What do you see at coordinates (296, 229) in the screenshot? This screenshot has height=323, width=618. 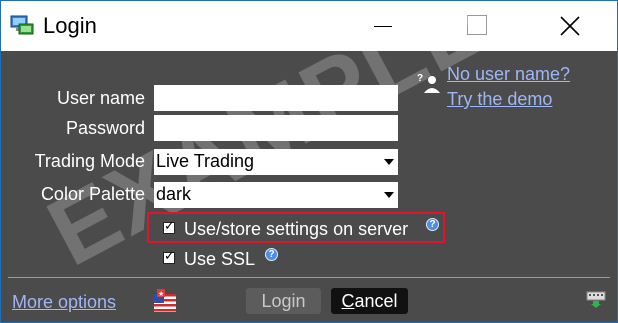 I see `store-settings-label: Use/store settings on server` at bounding box center [296, 229].